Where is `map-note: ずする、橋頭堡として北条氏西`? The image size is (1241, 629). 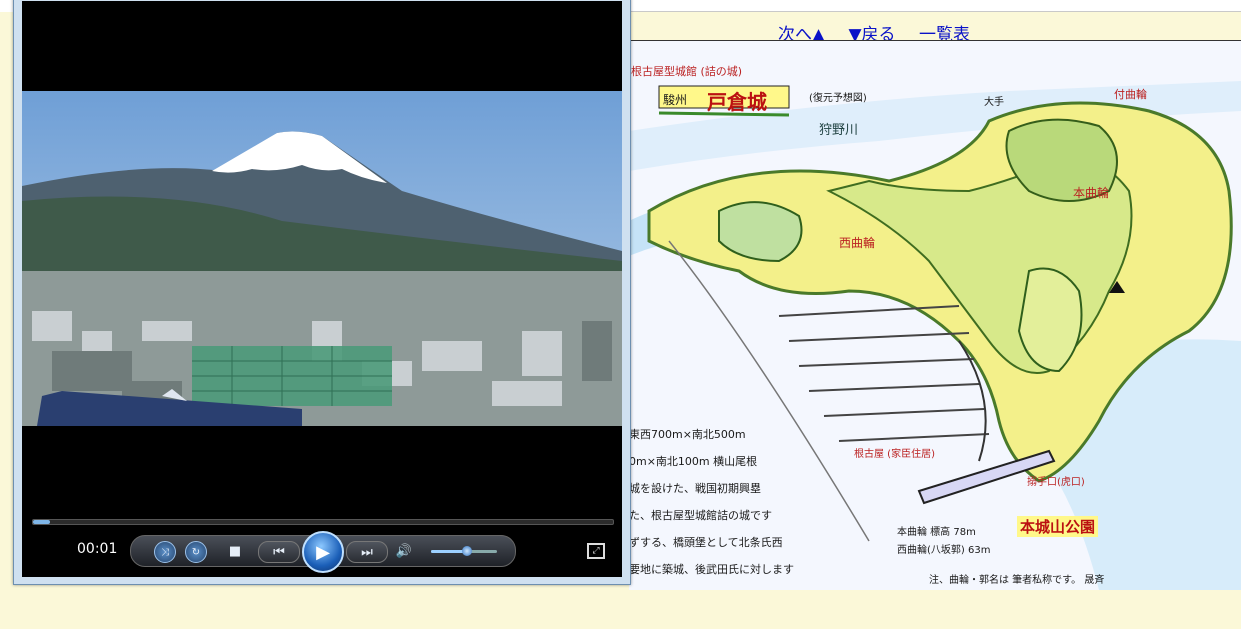 map-note: ずする、橋頭堡として北条氏西 is located at coordinates (706, 542).